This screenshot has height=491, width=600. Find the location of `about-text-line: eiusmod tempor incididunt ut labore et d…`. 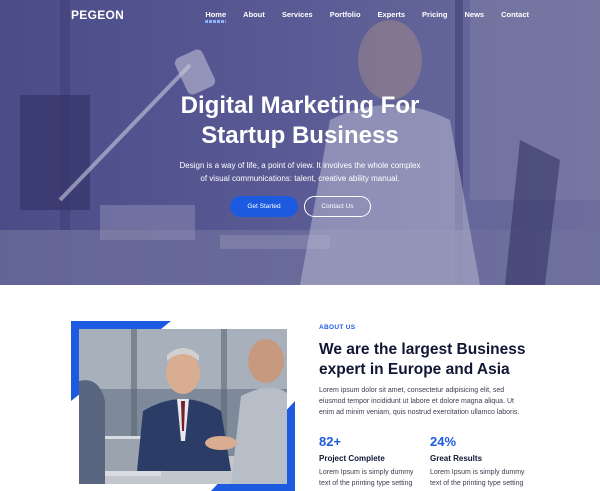

about-text-line: eiusmod tempor incididunt ut labore et d… is located at coordinates (416, 401).